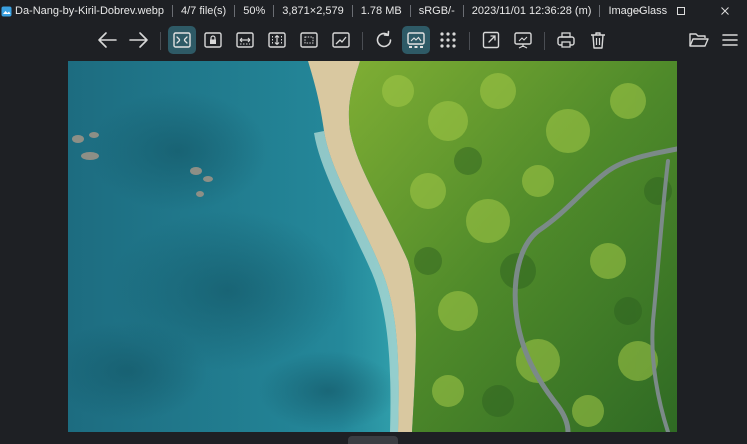 The width and height of the screenshot is (747, 444). I want to click on thumbnail-grid-button, so click(448, 40).